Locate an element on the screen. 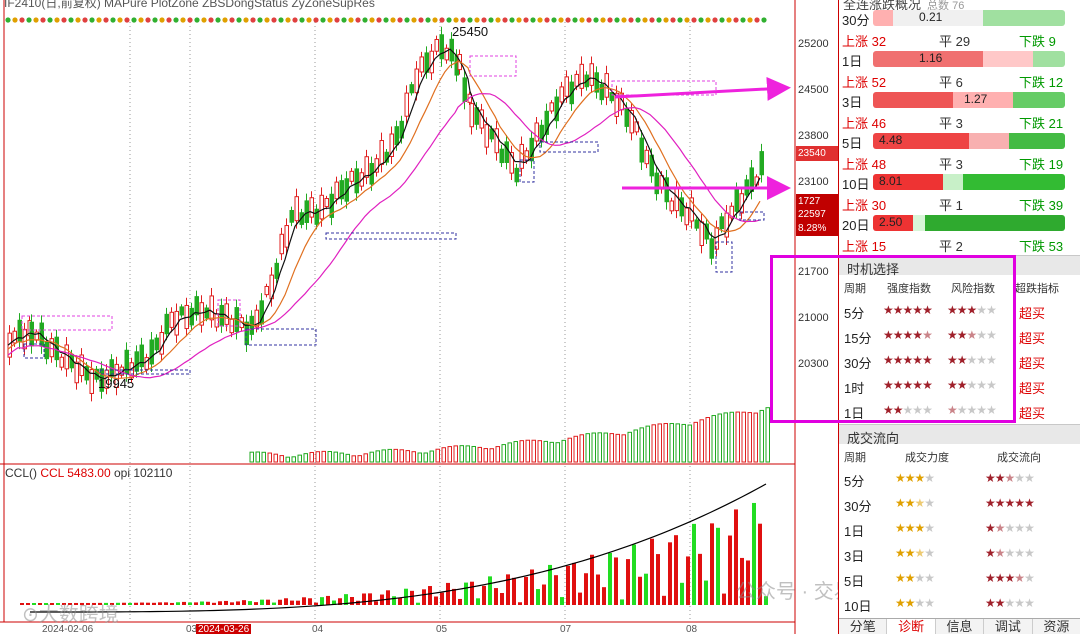 The image size is (1080, 634). timing-row: 1日 ★★★★★ ★★★★★ 超买 is located at coordinates (959, 410).